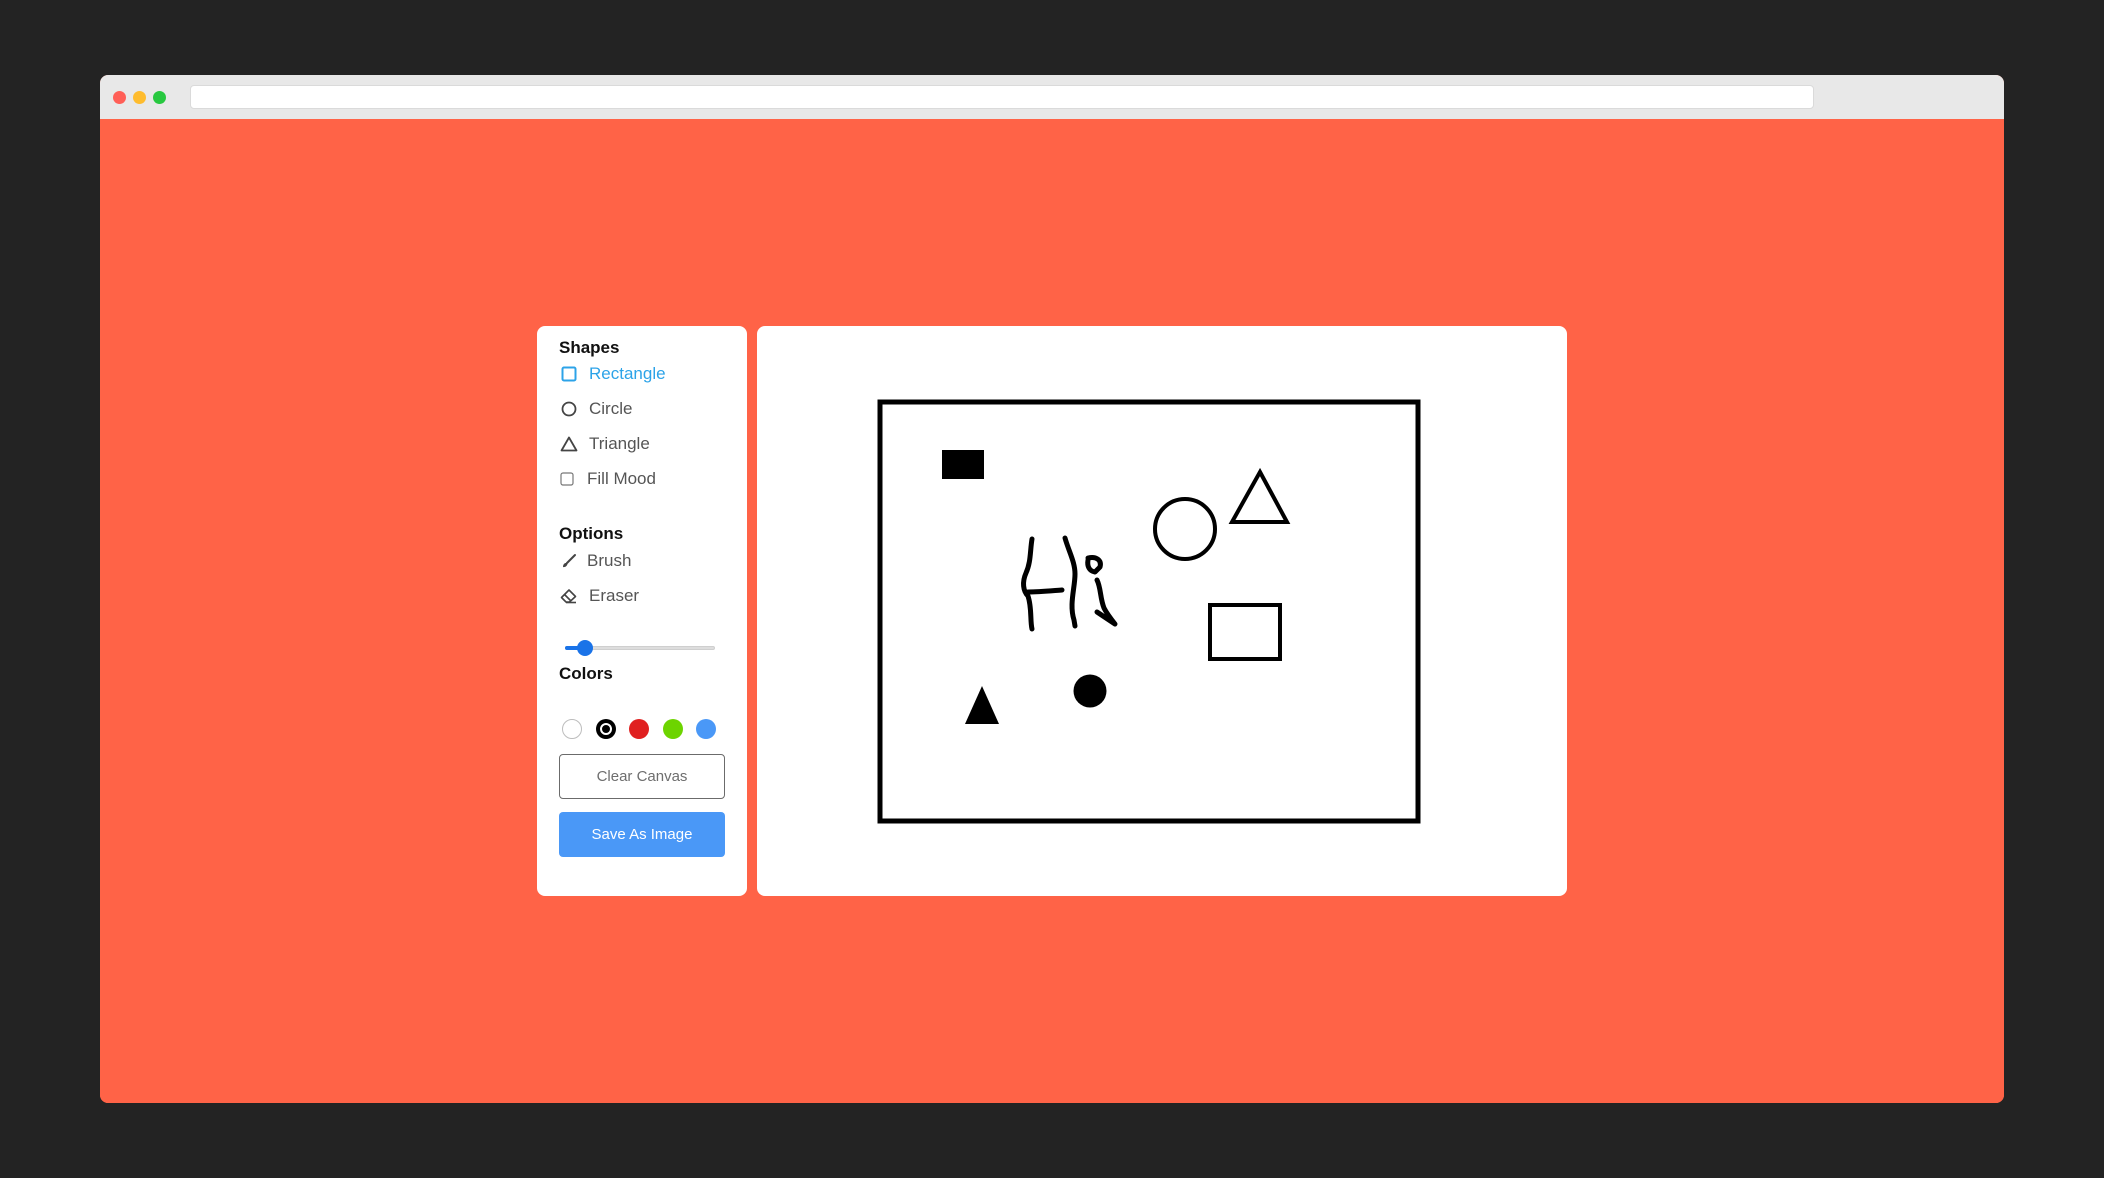 Image resolution: width=2104 pixels, height=1178 pixels. Describe the element at coordinates (567, 479) in the screenshot. I see `fill-checkbox` at that location.